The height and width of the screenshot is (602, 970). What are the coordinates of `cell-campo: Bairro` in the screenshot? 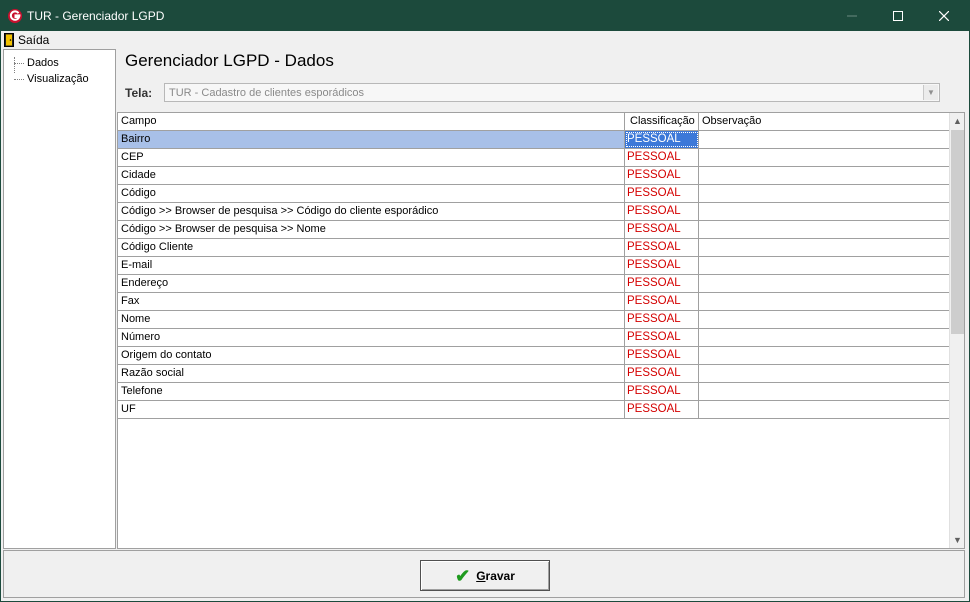 It's located at (371, 139).